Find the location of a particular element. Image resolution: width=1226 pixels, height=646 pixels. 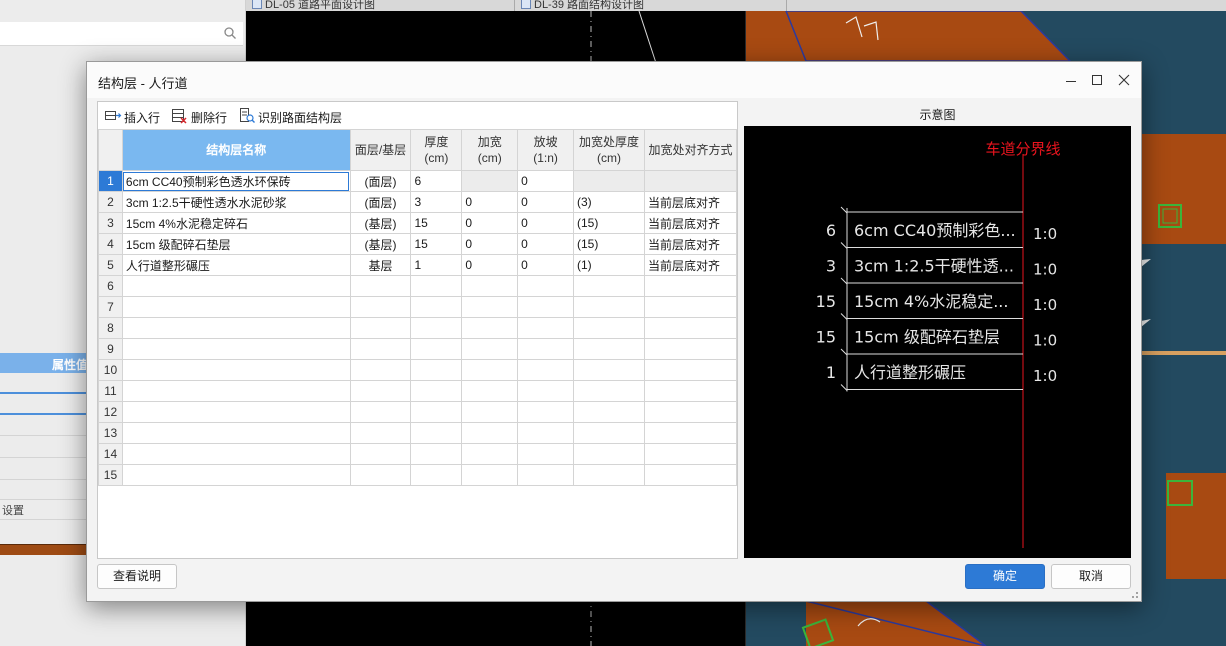

column-header-widen: 加宽 (cm) is located at coordinates (490, 150).